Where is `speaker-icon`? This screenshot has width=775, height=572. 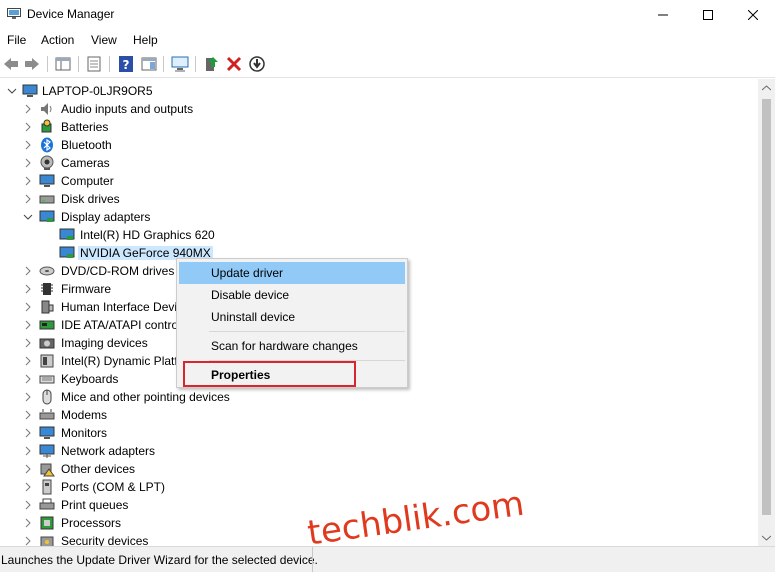
speaker-icon is located at coordinates (46, 109).